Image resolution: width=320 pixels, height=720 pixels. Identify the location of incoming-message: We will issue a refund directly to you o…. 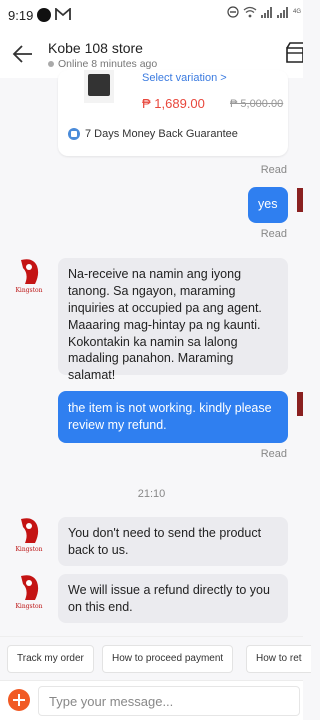
(173, 598).